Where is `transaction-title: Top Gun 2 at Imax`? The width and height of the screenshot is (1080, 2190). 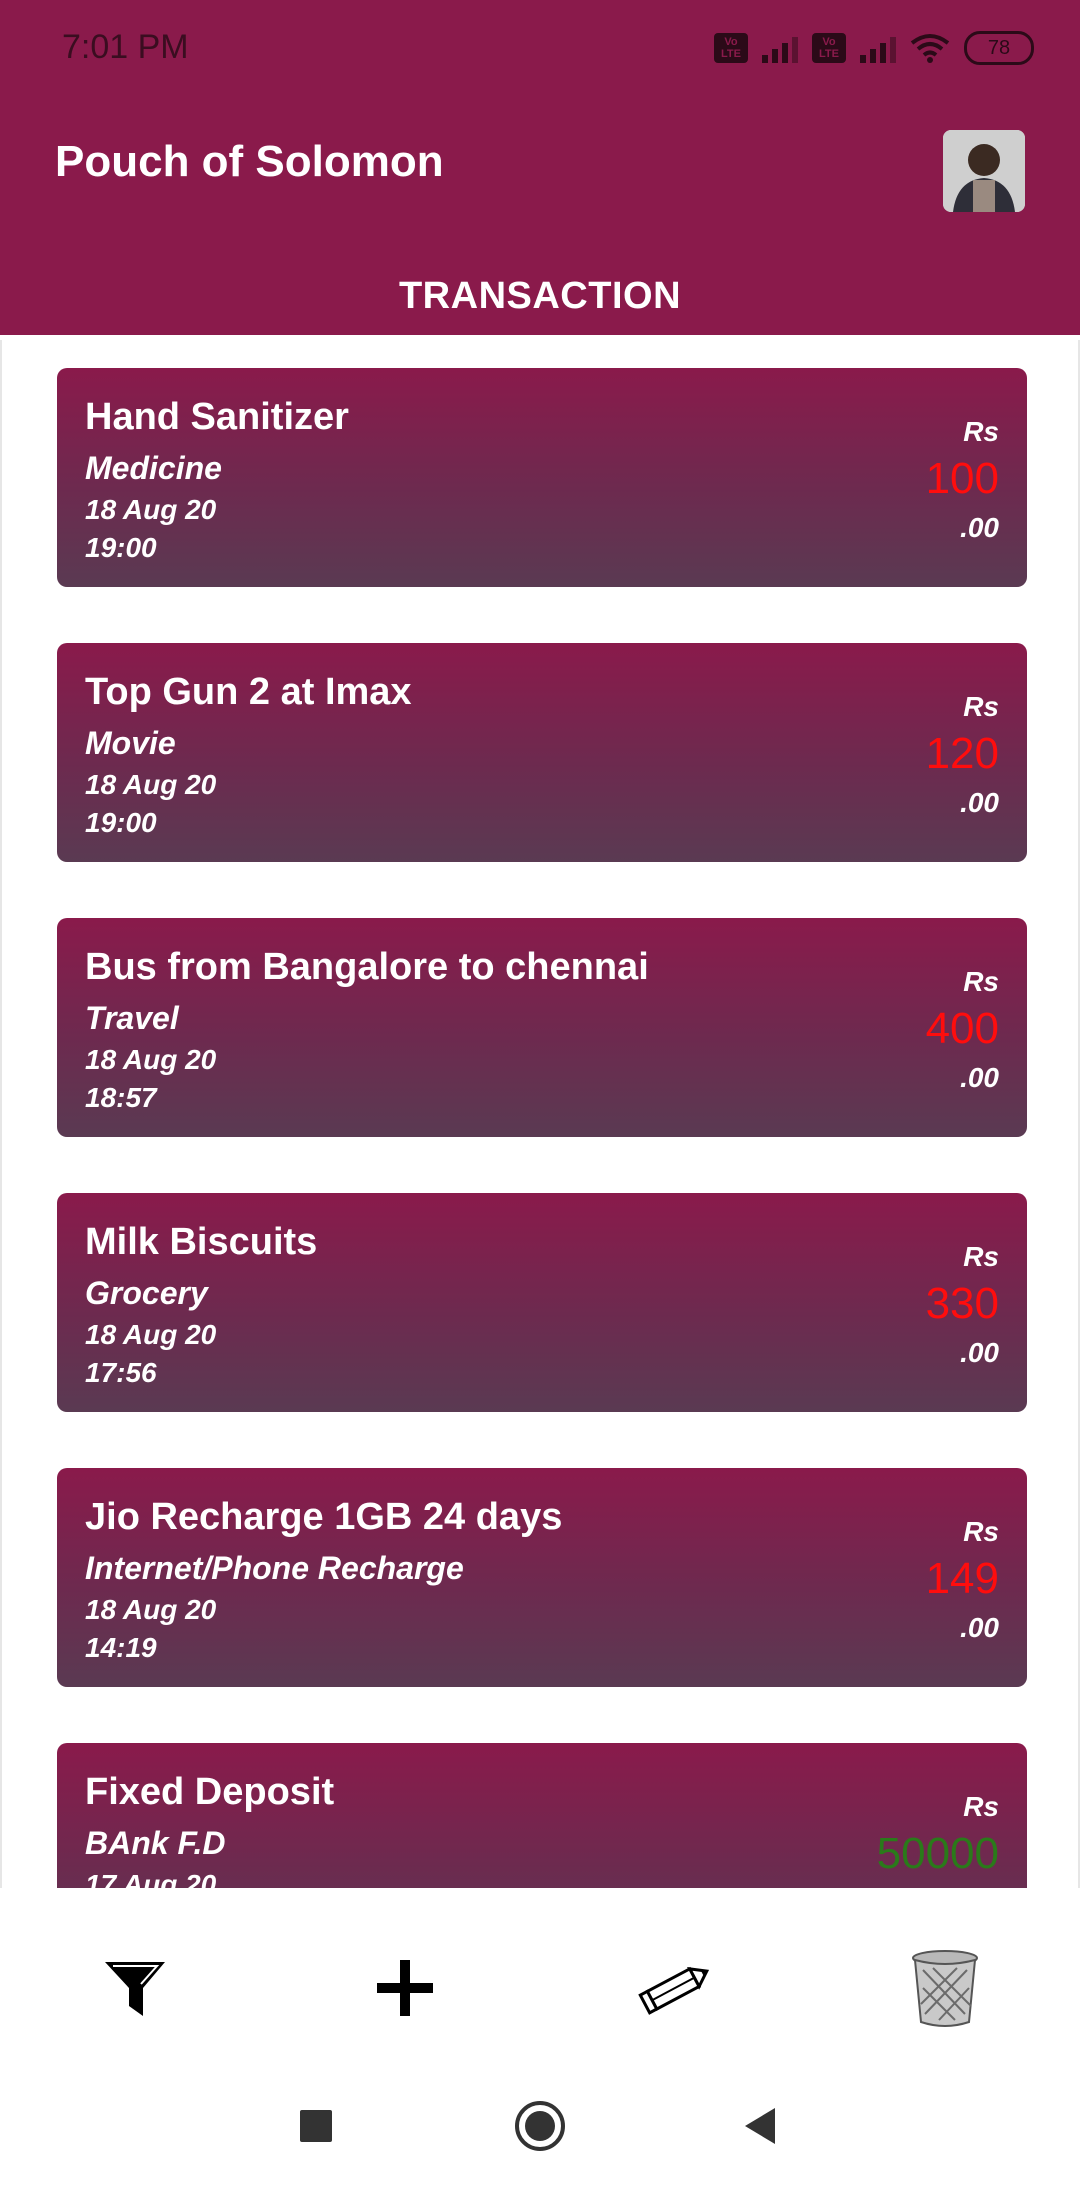 transaction-title: Top Gun 2 at Imax is located at coordinates (248, 692).